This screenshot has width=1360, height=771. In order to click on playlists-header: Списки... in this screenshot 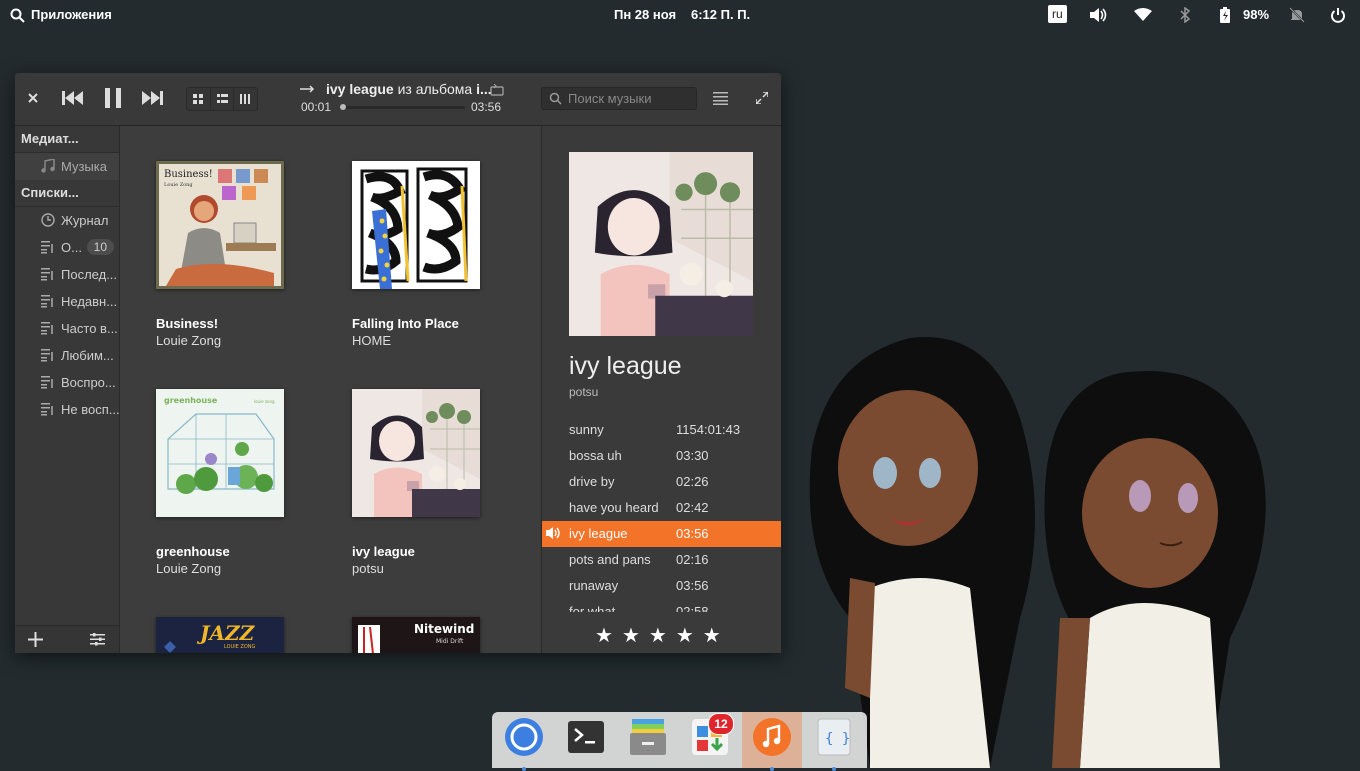, I will do `click(67, 193)`.